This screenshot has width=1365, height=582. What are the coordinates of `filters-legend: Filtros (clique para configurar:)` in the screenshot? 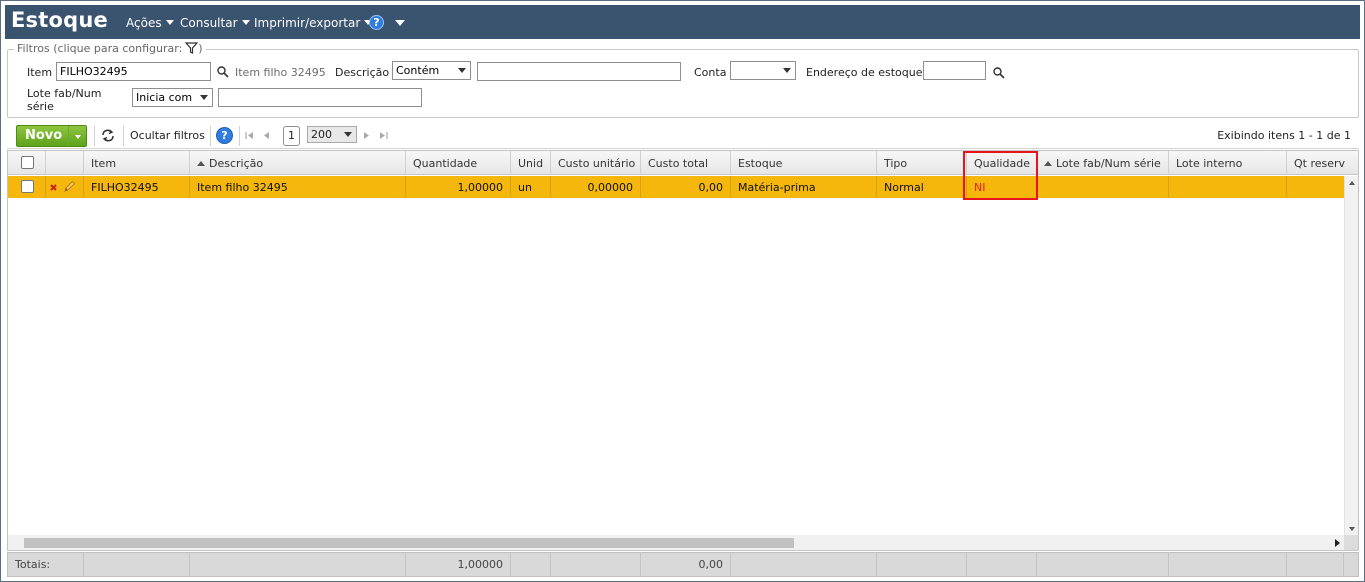 It's located at (110, 48).